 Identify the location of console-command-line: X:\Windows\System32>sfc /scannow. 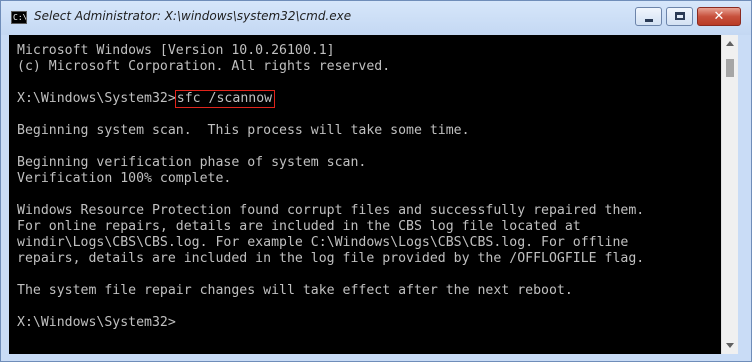
(146, 99).